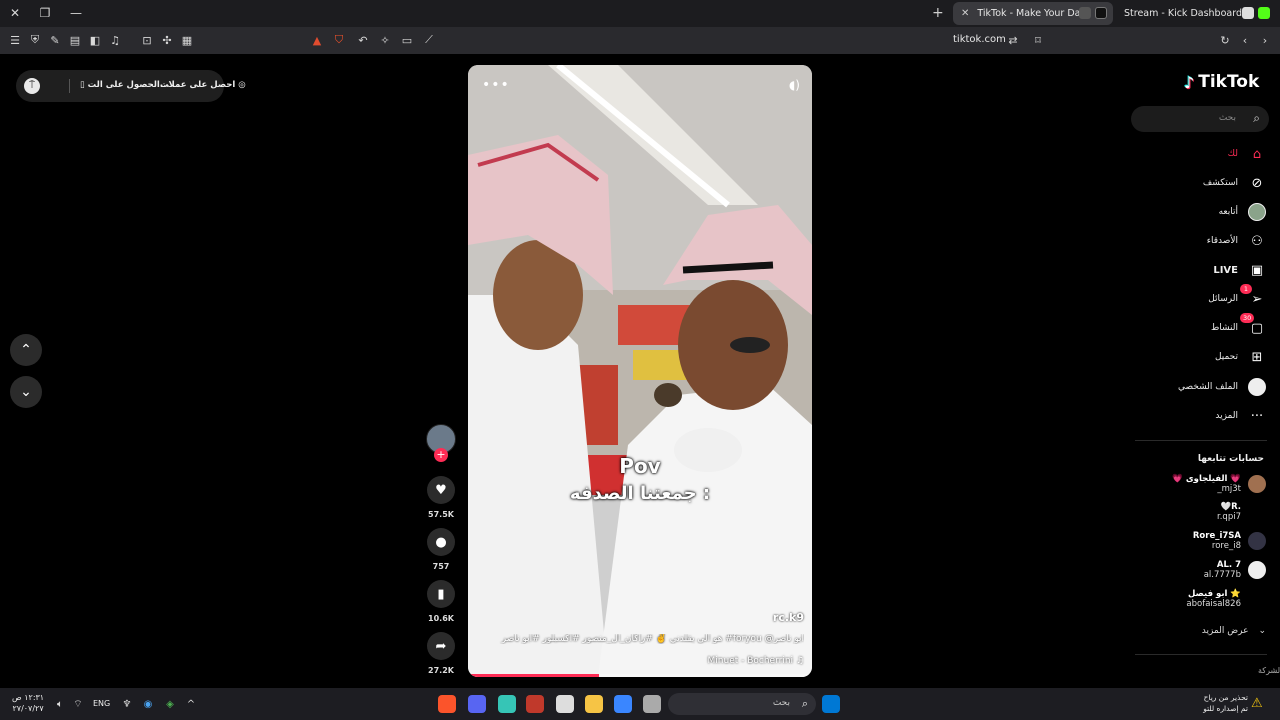 Image resolution: width=1280 pixels, height=720 pixels. What do you see at coordinates (1234, 183) in the screenshot?
I see `nav-explore: استكشف ⊘` at bounding box center [1234, 183].